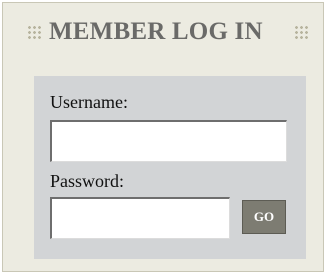 This screenshot has height=274, width=327. I want to click on go-button: GO, so click(264, 217).